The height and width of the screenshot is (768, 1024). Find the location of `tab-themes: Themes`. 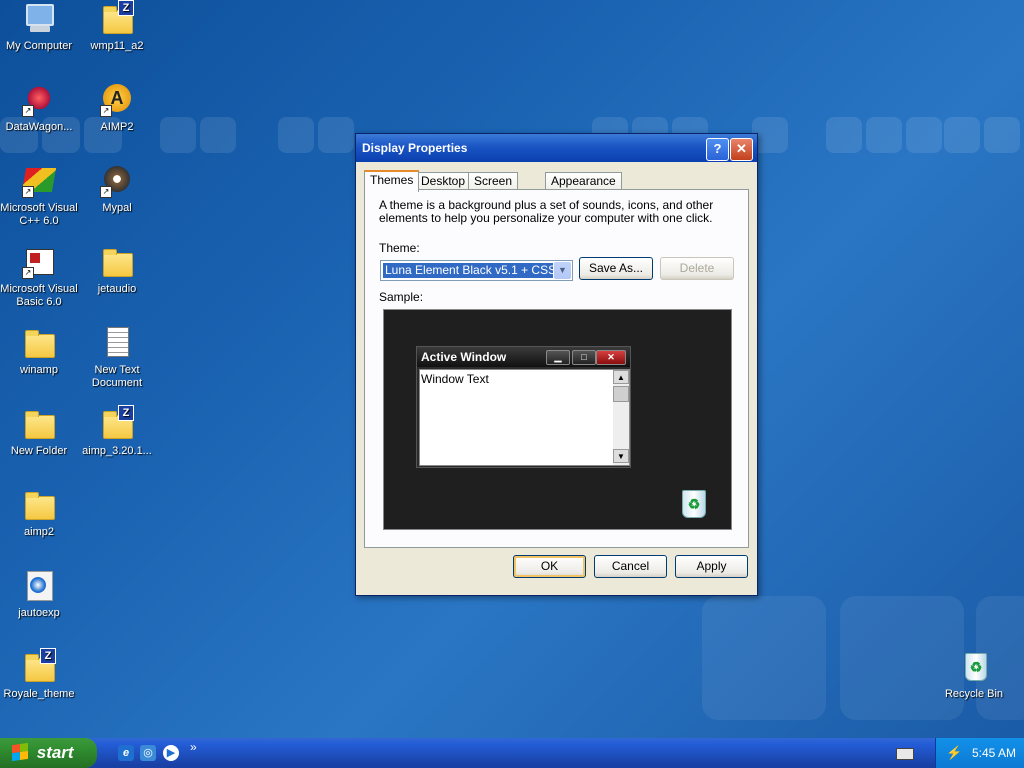

tab-themes: Themes is located at coordinates (392, 181).